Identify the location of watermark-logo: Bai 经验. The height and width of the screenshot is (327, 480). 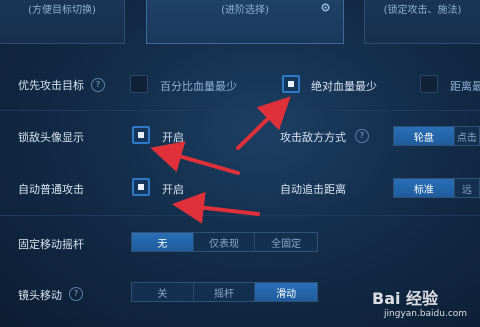
(405, 298).